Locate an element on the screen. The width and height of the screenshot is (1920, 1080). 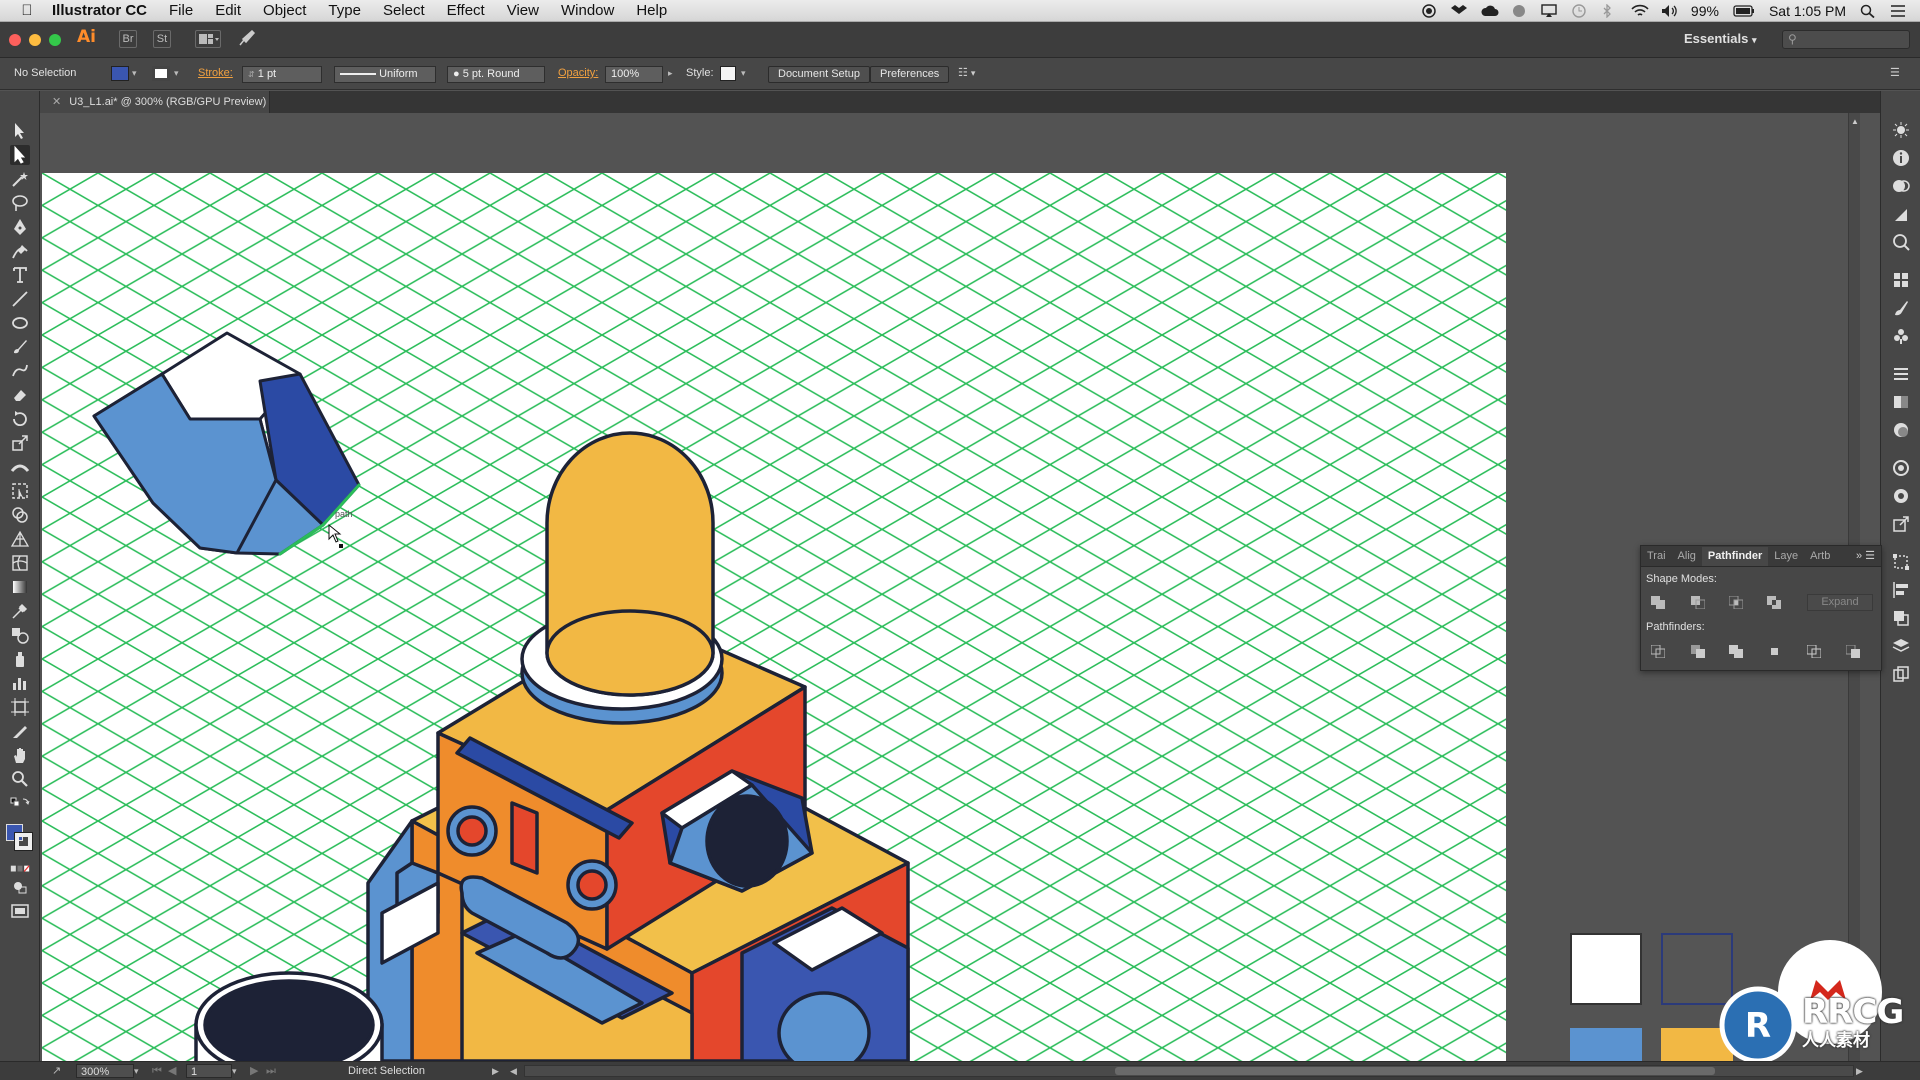
rotate-tool-icon is located at coordinates (20, 419).